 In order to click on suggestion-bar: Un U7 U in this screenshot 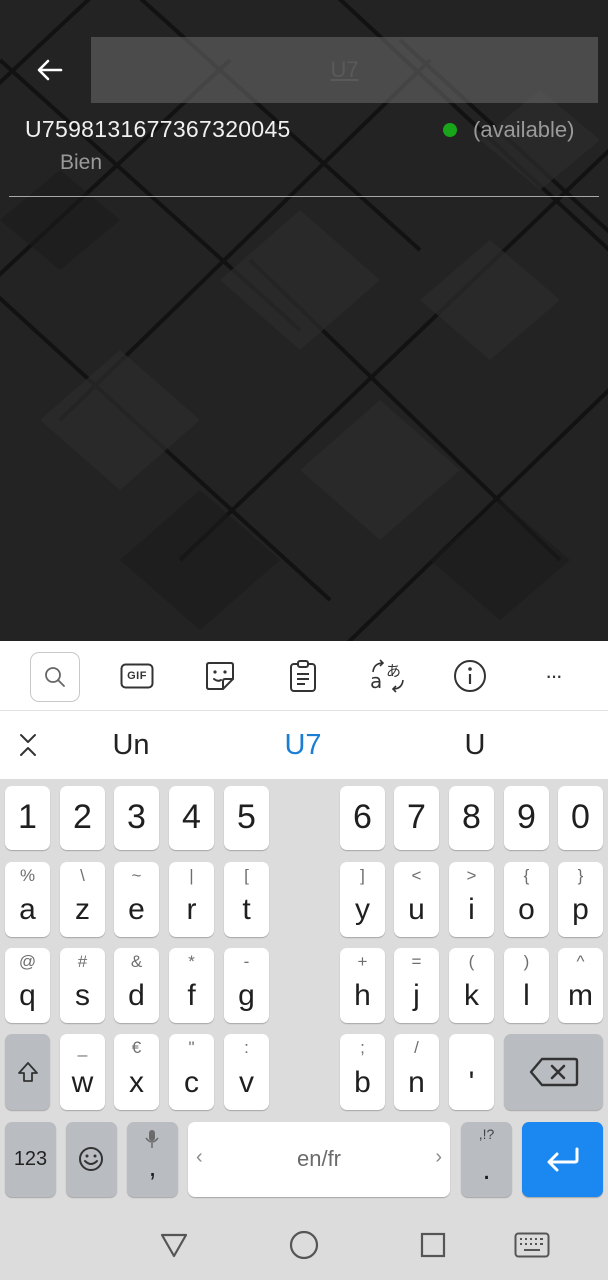, I will do `click(304, 745)`.